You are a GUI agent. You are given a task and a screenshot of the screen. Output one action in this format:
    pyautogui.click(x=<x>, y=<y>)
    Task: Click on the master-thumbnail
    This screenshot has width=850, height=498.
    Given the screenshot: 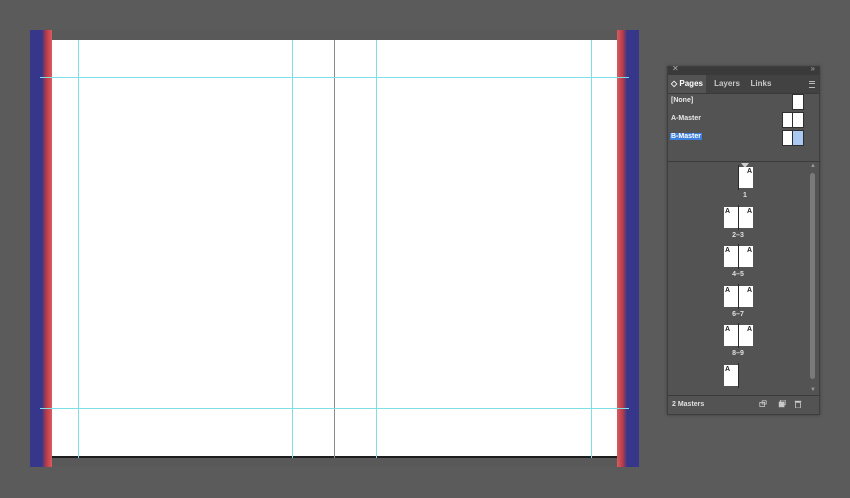 What is the action you would take?
    pyautogui.click(x=798, y=102)
    